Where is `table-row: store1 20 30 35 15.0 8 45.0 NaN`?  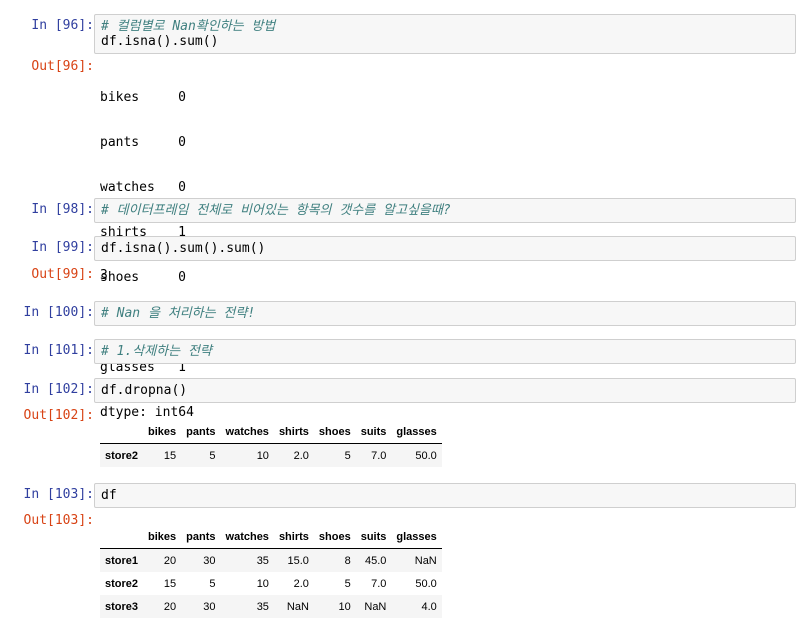
table-row: store1 20 30 35 15.0 8 45.0 NaN is located at coordinates (271, 560).